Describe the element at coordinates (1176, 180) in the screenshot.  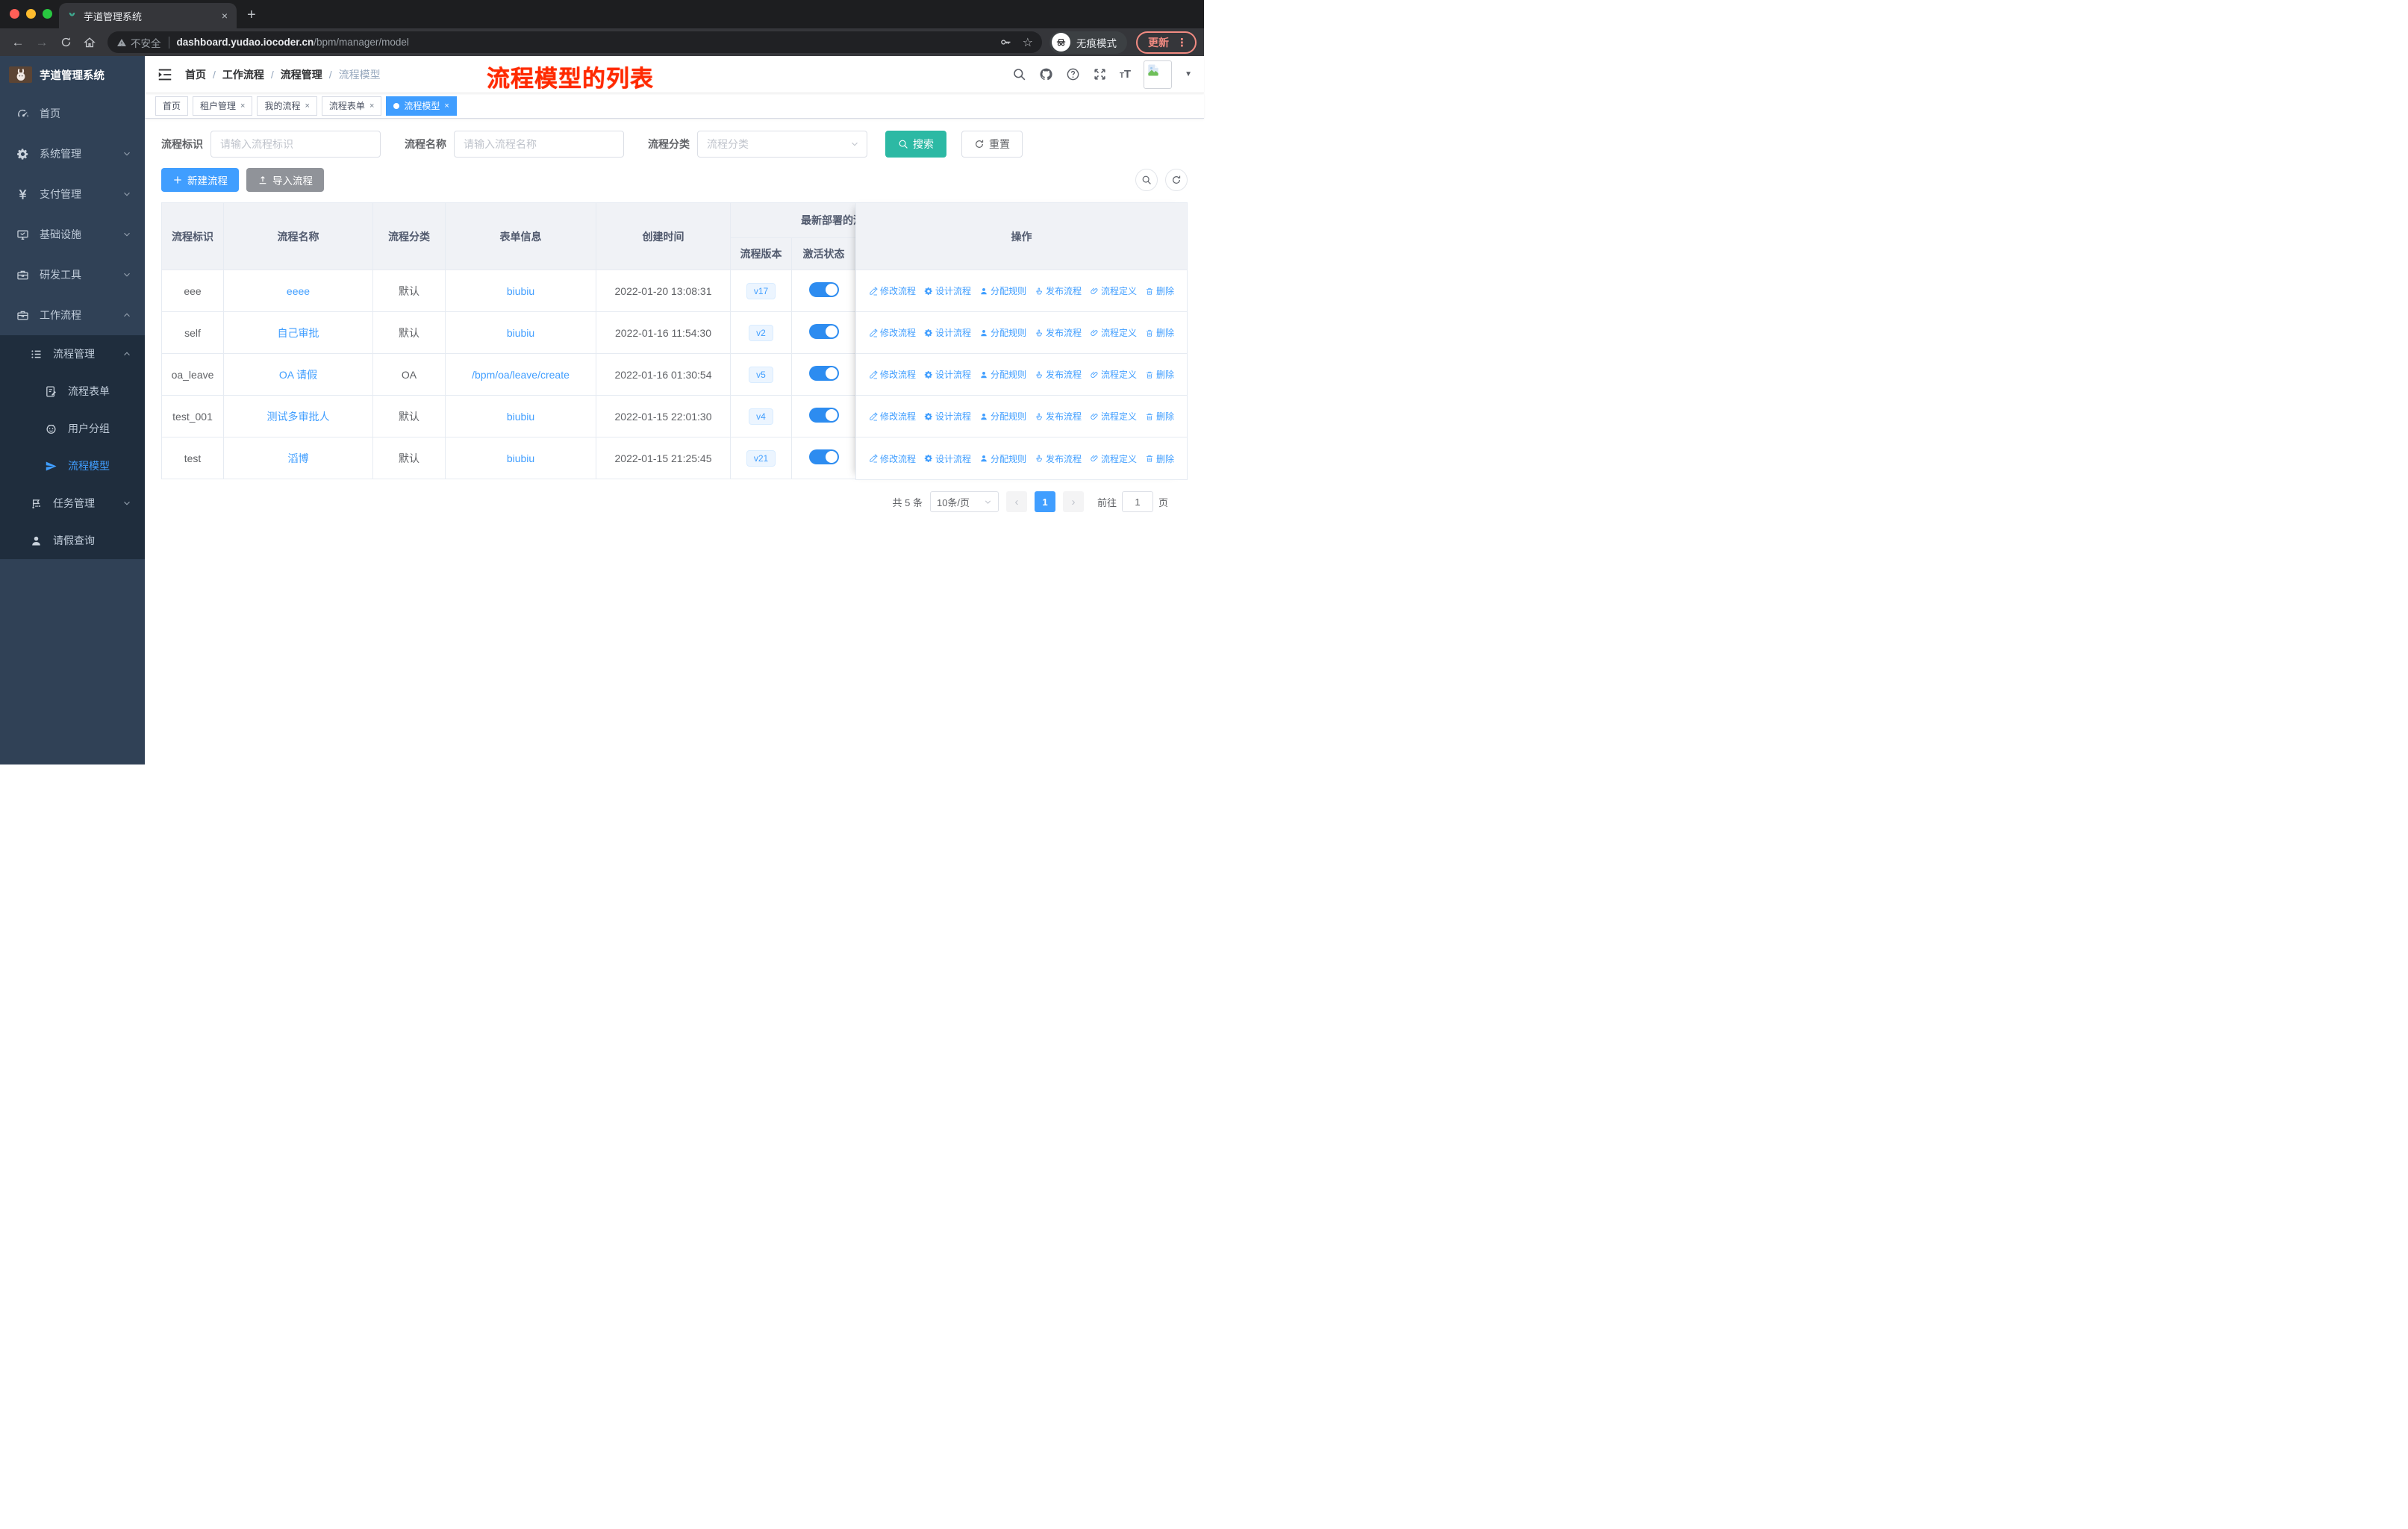
I see `refresh-list-button` at that location.